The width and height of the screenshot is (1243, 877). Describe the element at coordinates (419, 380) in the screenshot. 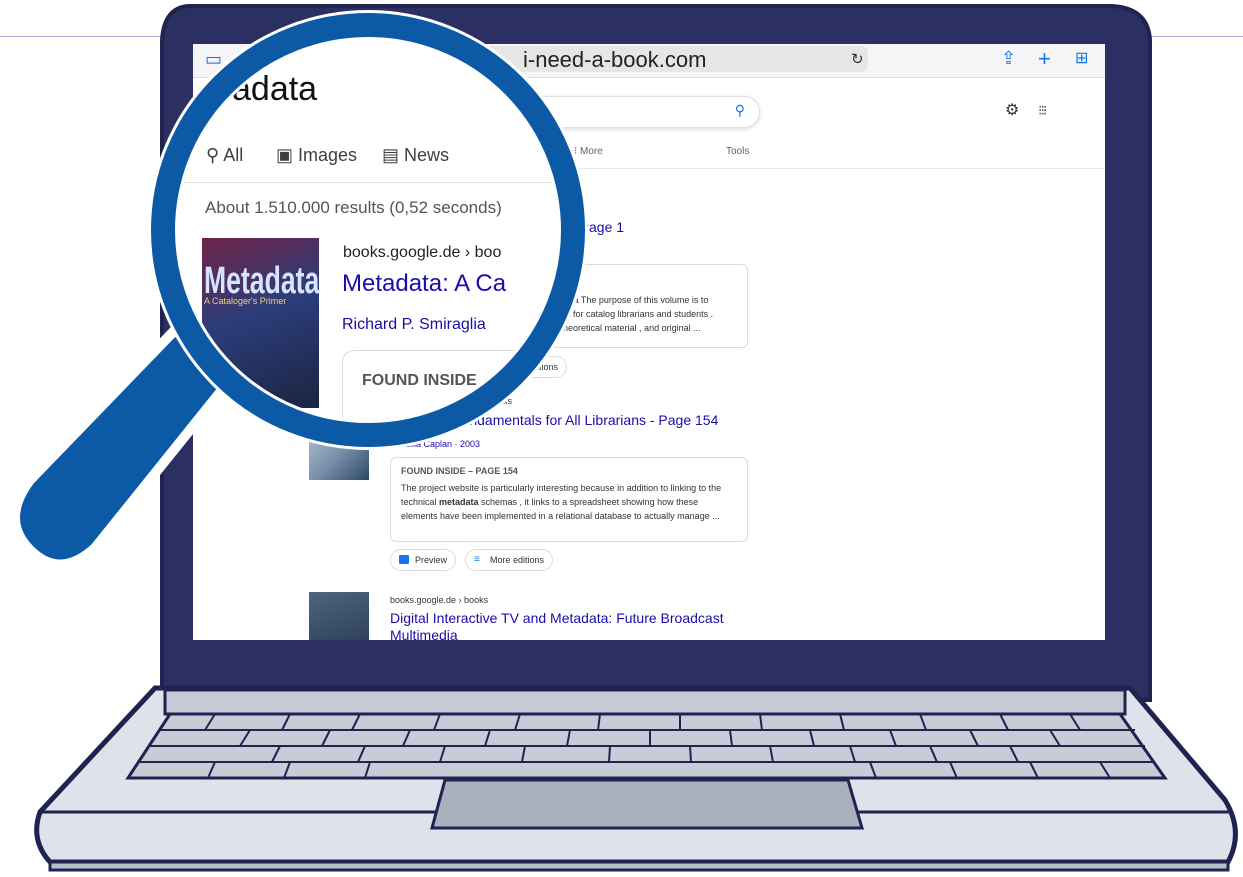

I see `magnified-found-inside: FOUND INSIDE` at that location.